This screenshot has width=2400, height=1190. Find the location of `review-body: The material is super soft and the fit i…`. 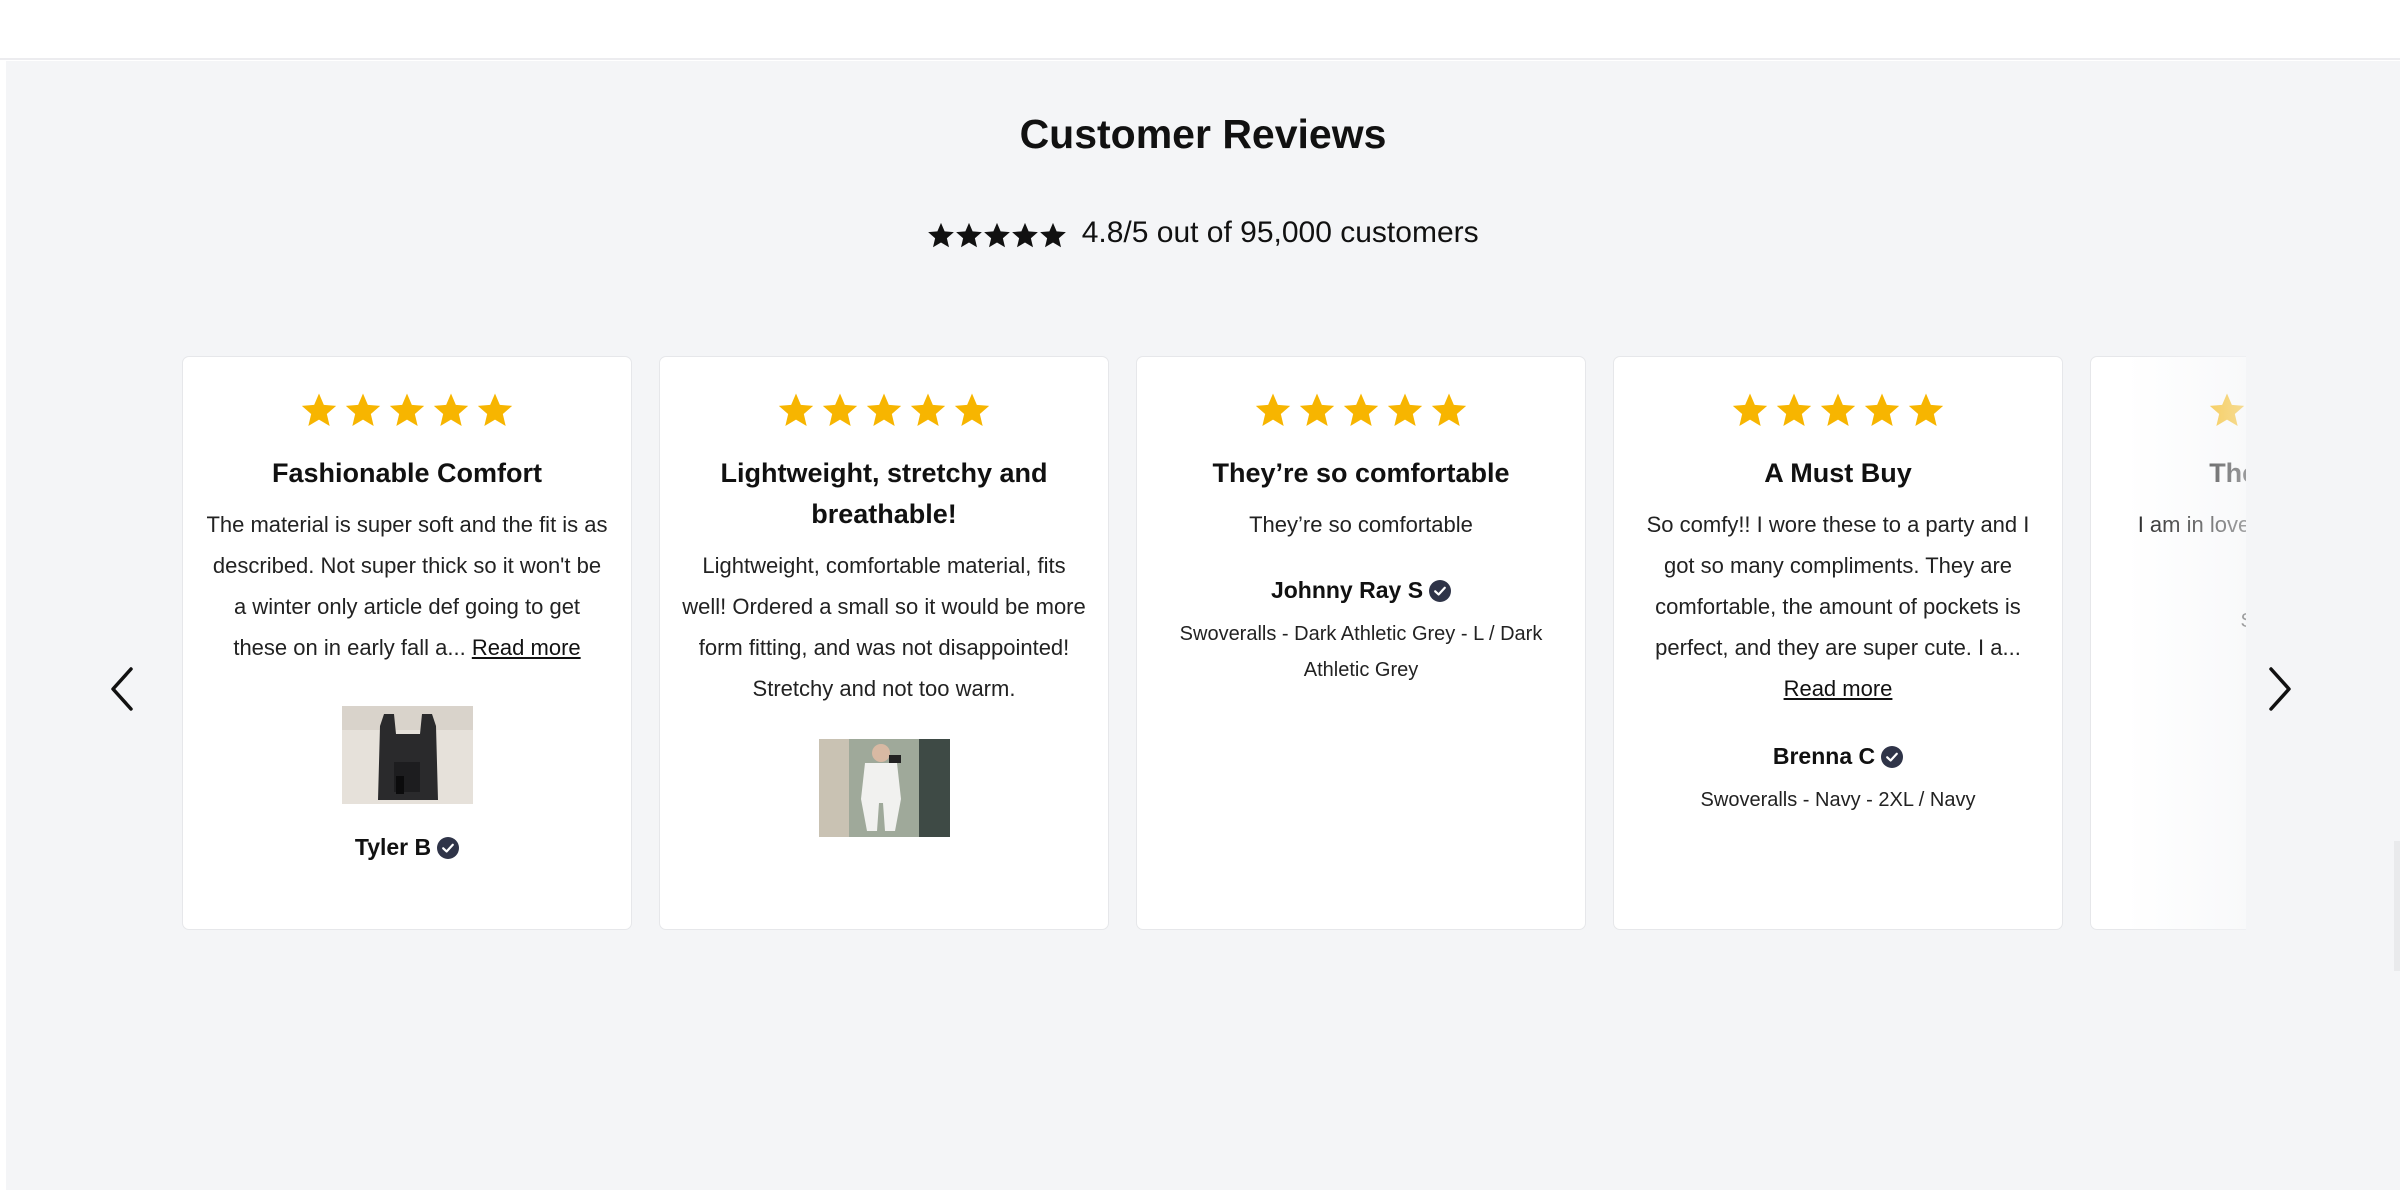

review-body: The material is super soft and the fit i… is located at coordinates (407, 586).